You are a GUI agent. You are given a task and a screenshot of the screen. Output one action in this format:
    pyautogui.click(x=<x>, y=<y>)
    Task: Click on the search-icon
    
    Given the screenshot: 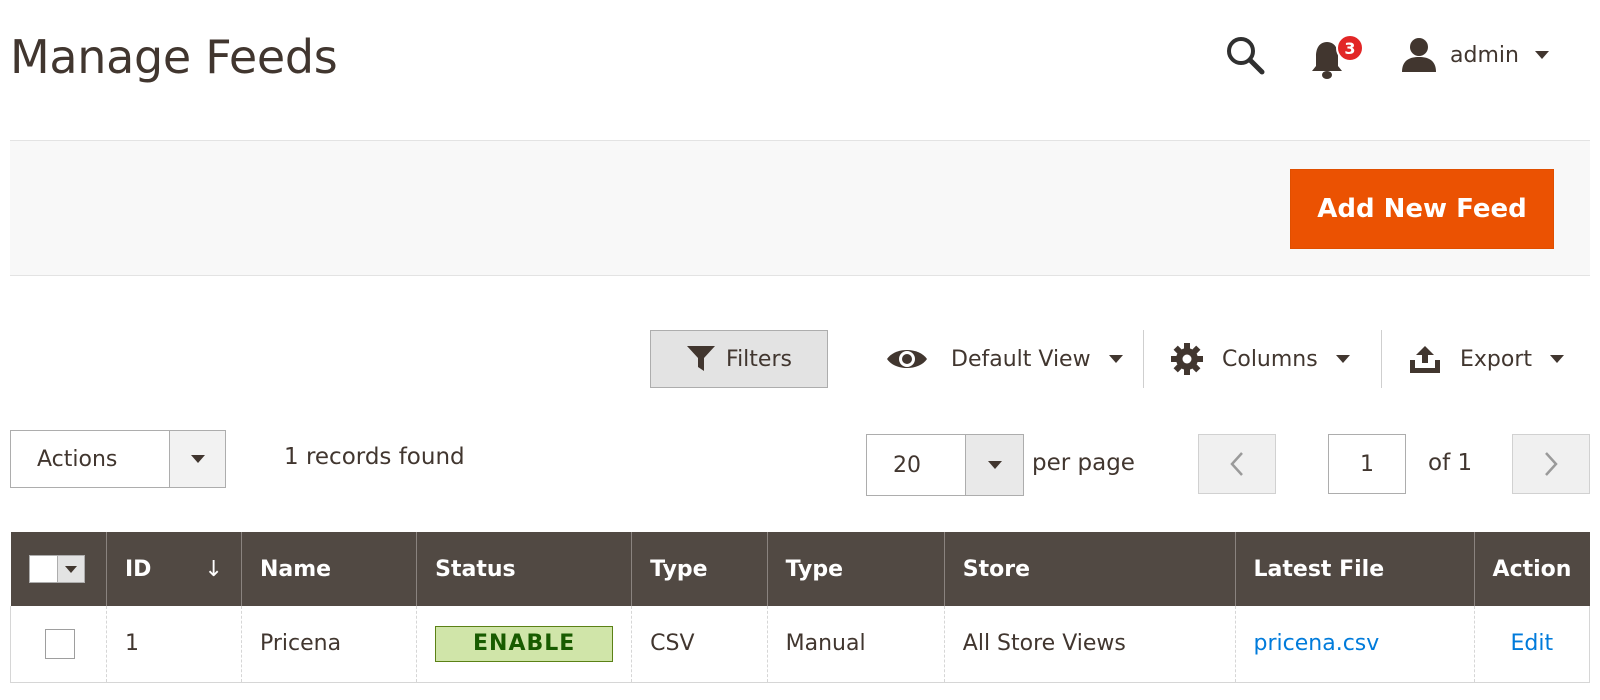 What is the action you would take?
    pyautogui.click(x=1245, y=55)
    